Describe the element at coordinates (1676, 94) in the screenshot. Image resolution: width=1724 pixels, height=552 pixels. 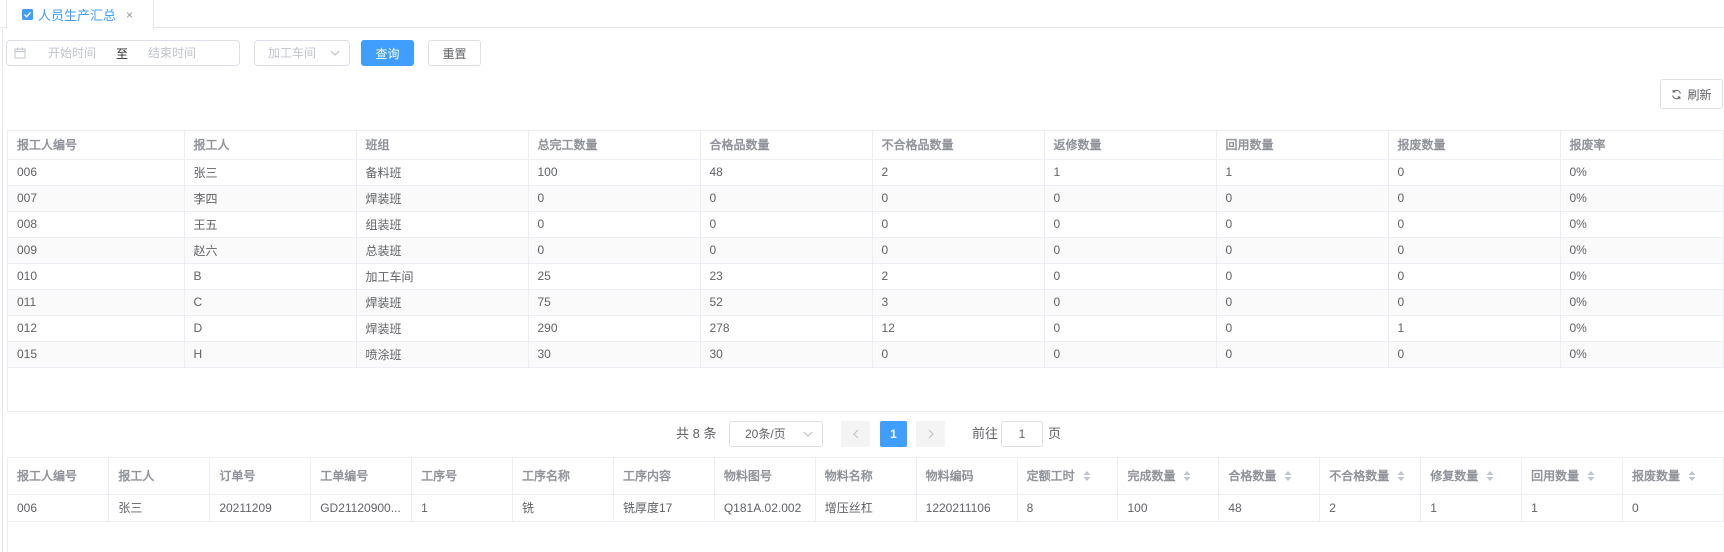
I see `refresh-icon` at that location.